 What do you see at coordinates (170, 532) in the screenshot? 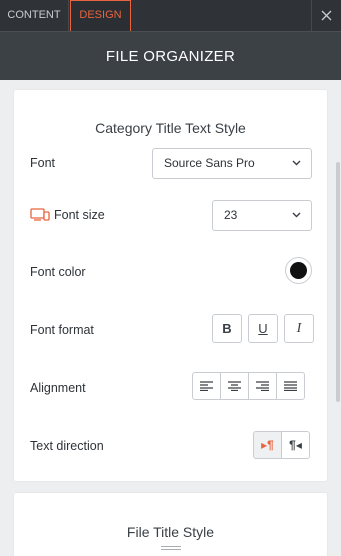
I see `section-title: File Title Style` at bounding box center [170, 532].